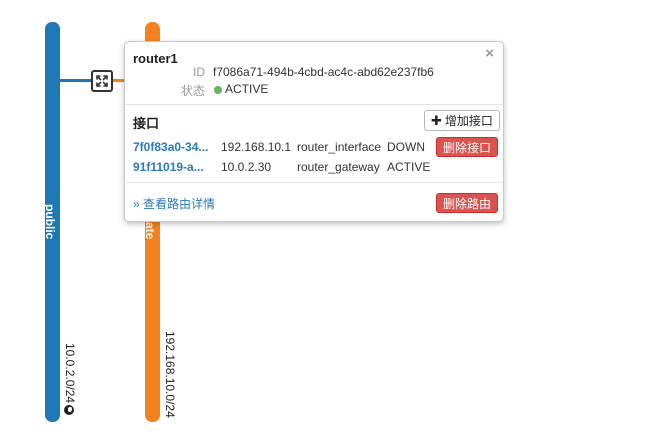 Image resolution: width=665 pixels, height=443 pixels. Describe the element at coordinates (192, 91) in the screenshot. I see `status-label: 状态` at that location.